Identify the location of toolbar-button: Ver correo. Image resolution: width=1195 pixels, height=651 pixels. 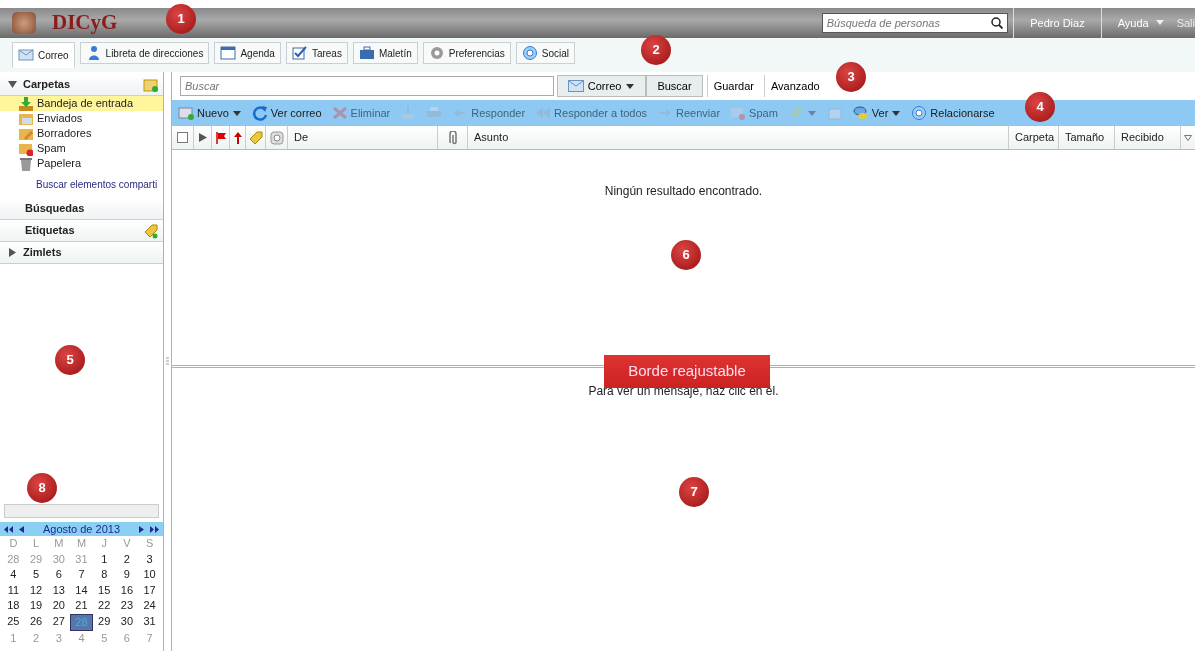
(286, 113).